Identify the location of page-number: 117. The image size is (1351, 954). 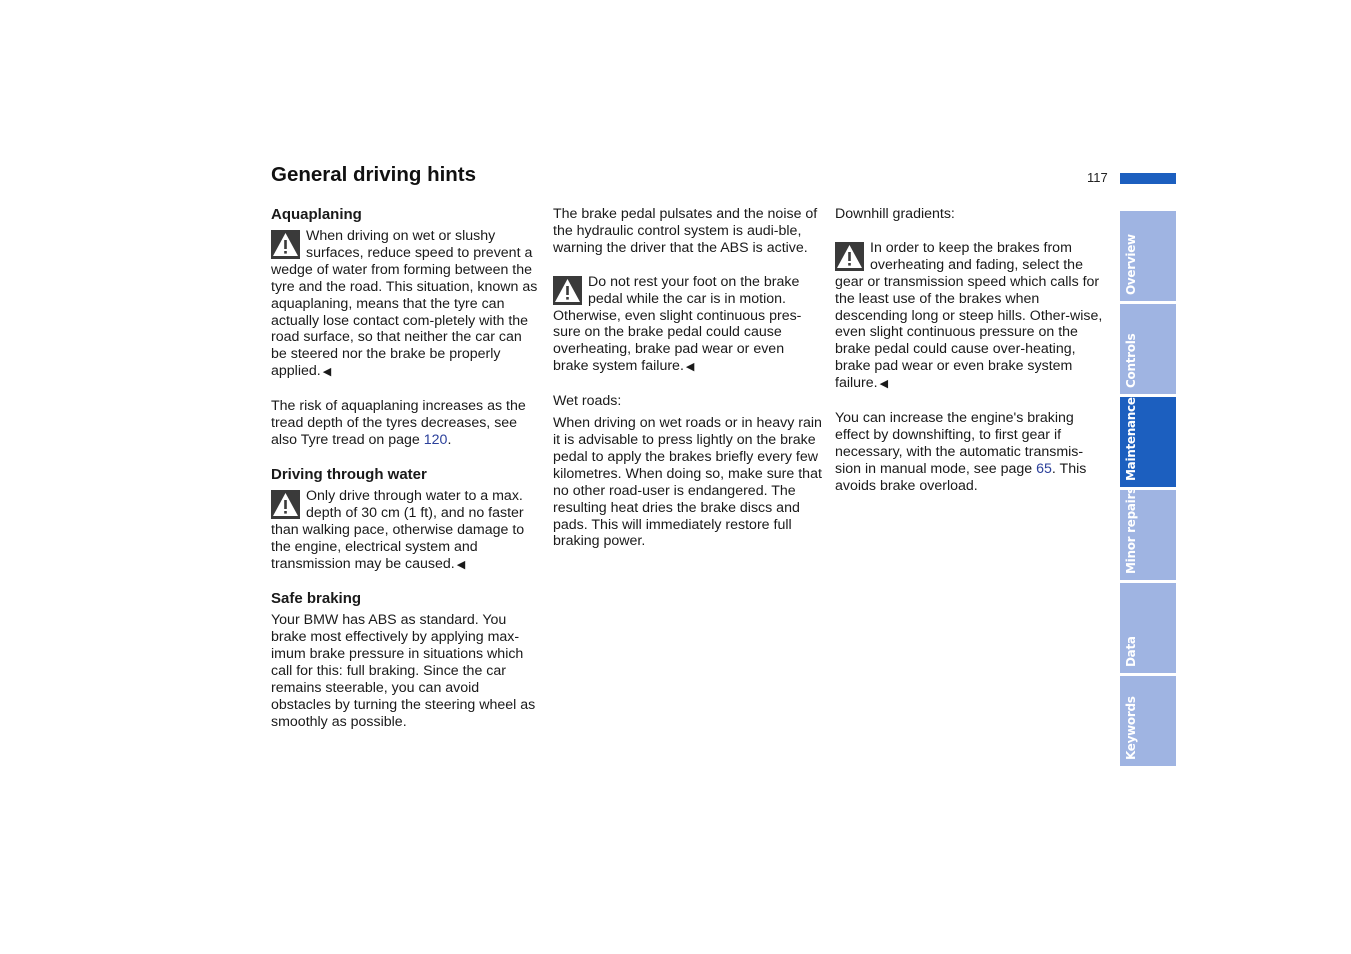
(1097, 177).